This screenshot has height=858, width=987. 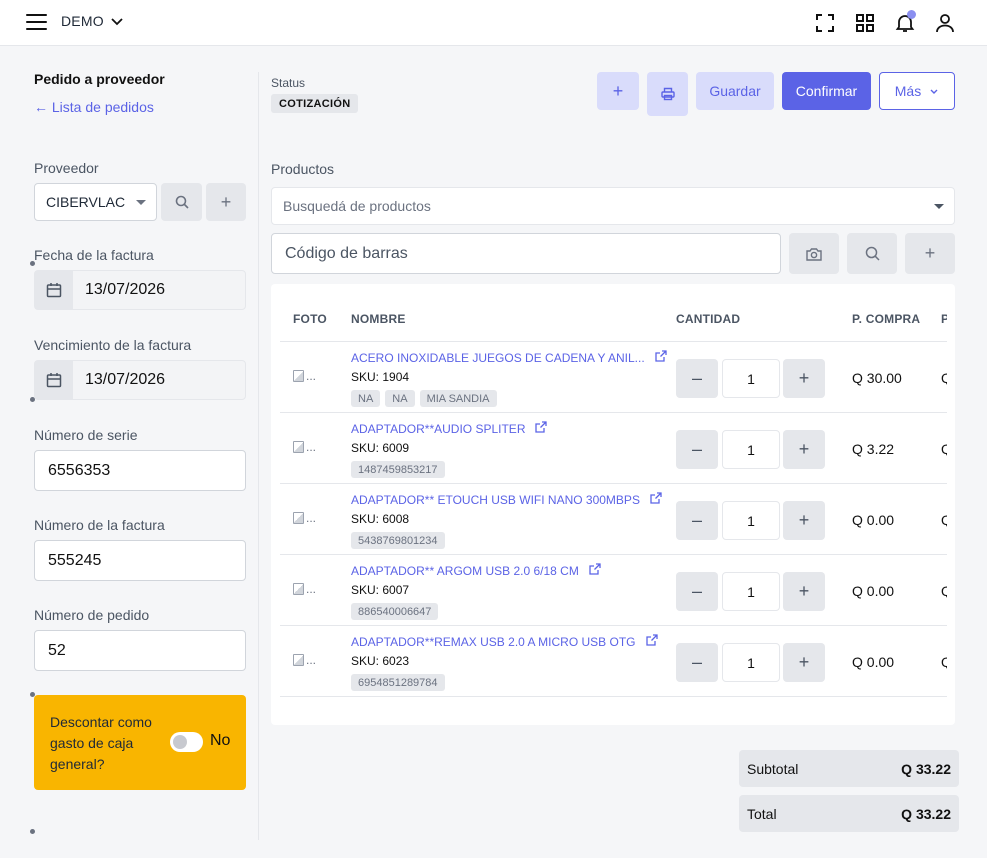 What do you see at coordinates (735, 91) in the screenshot?
I see `guardar-button: Guardar` at bounding box center [735, 91].